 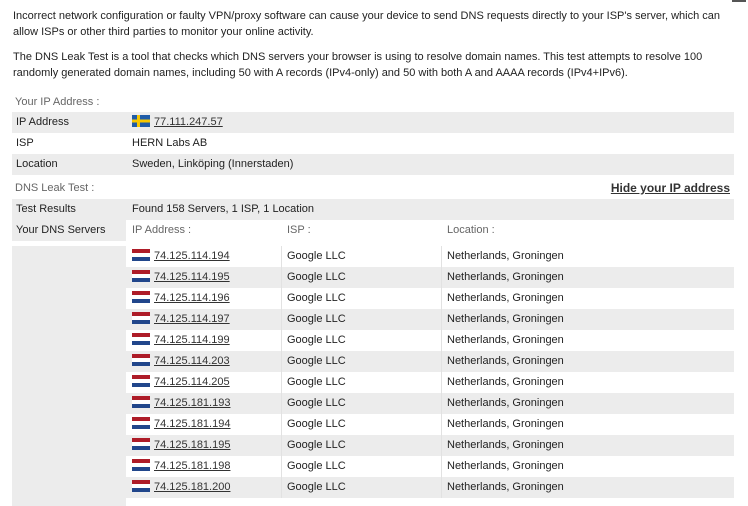 What do you see at coordinates (192, 403) in the screenshot?
I see `dns-server-ip-link: 74.125.181.193` at bounding box center [192, 403].